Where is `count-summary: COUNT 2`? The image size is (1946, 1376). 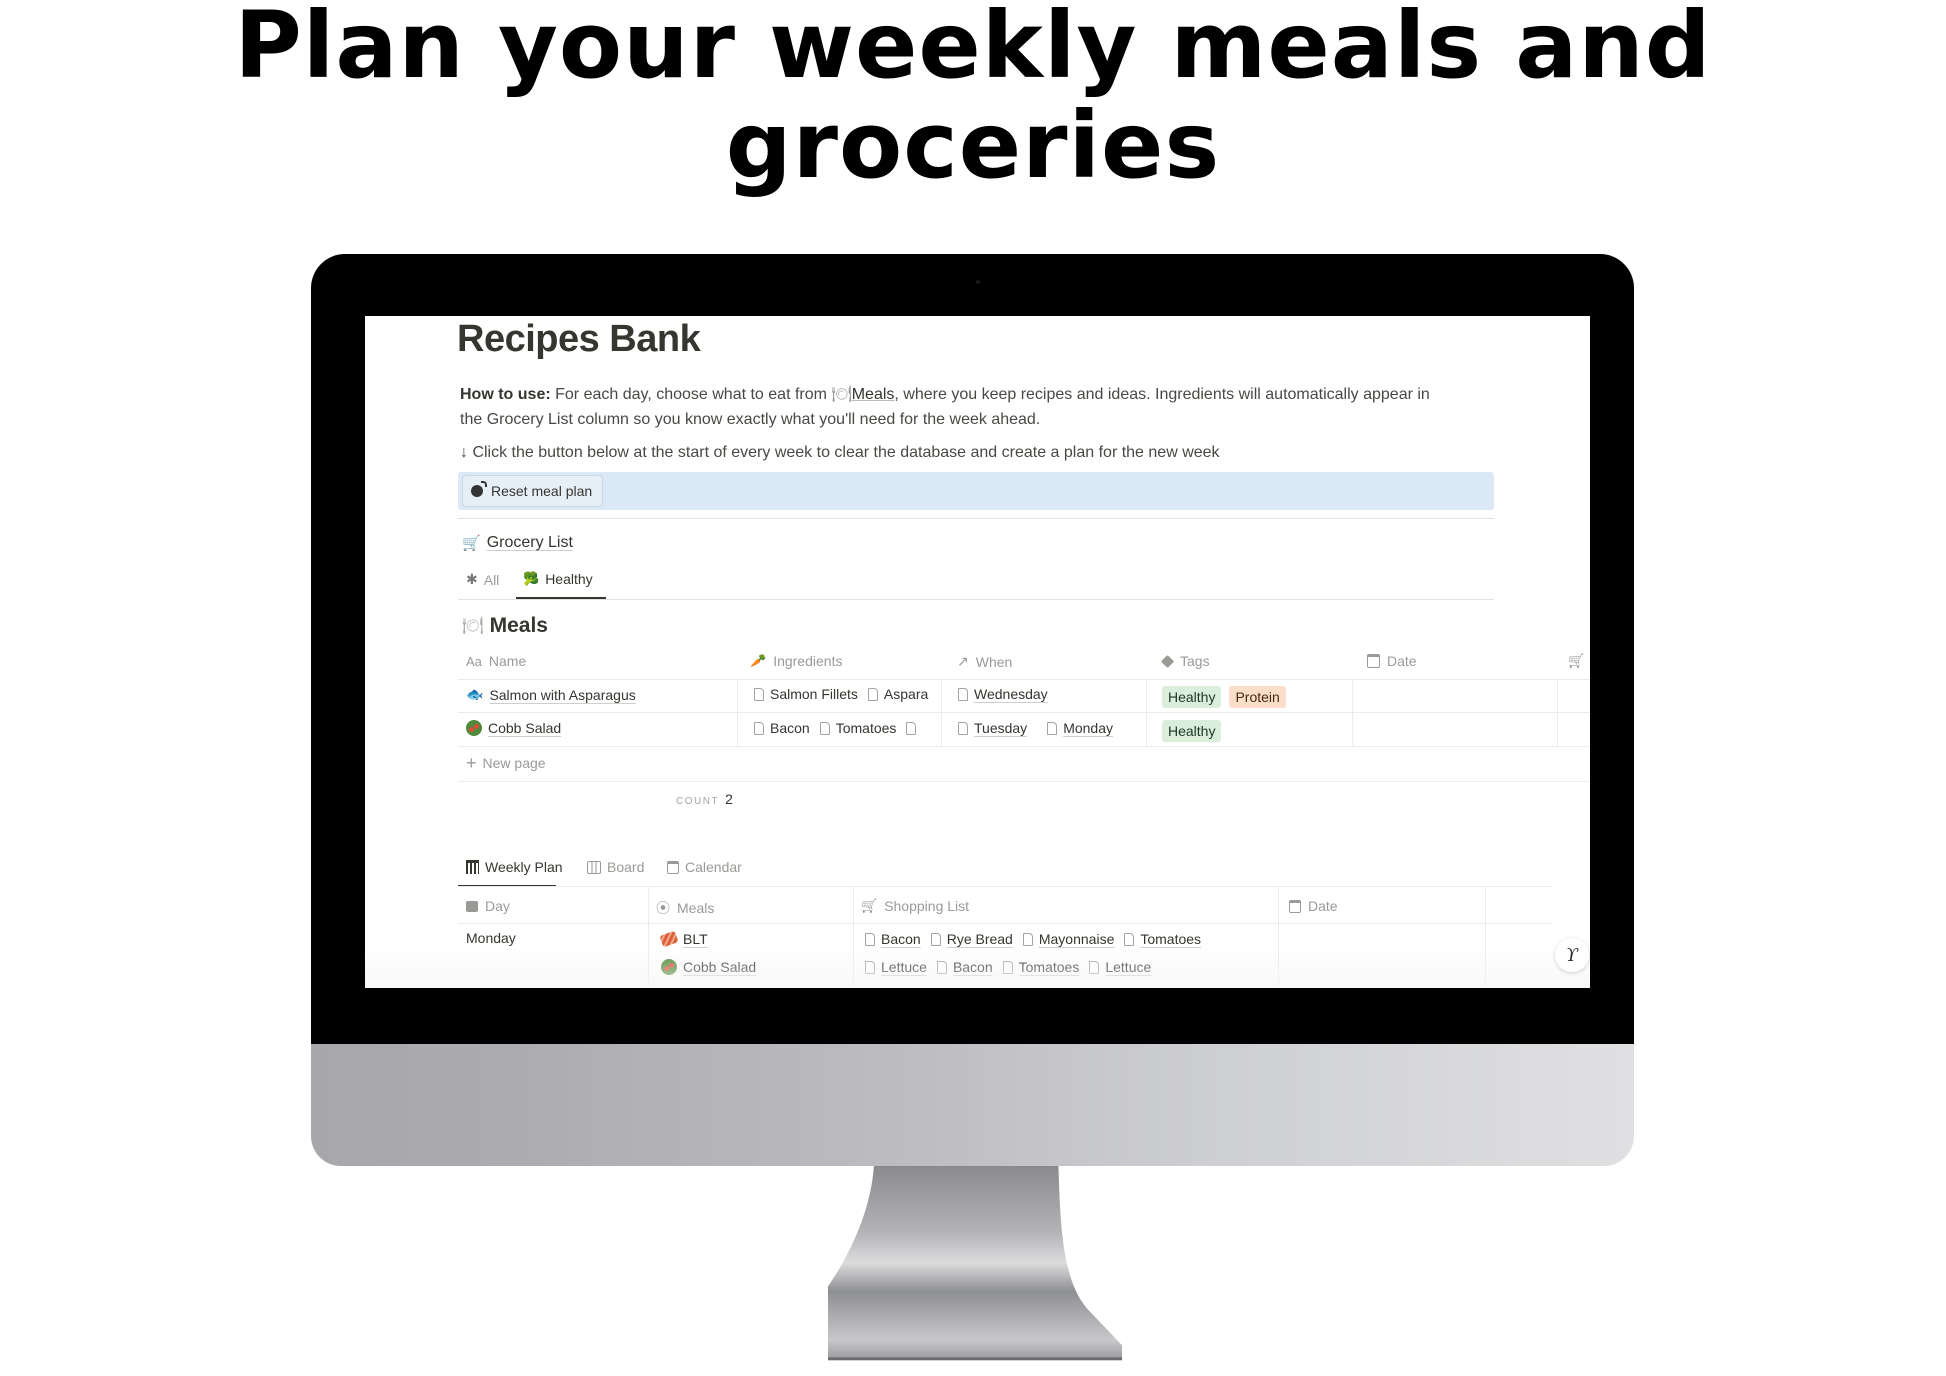 count-summary: COUNT 2 is located at coordinates (704, 799).